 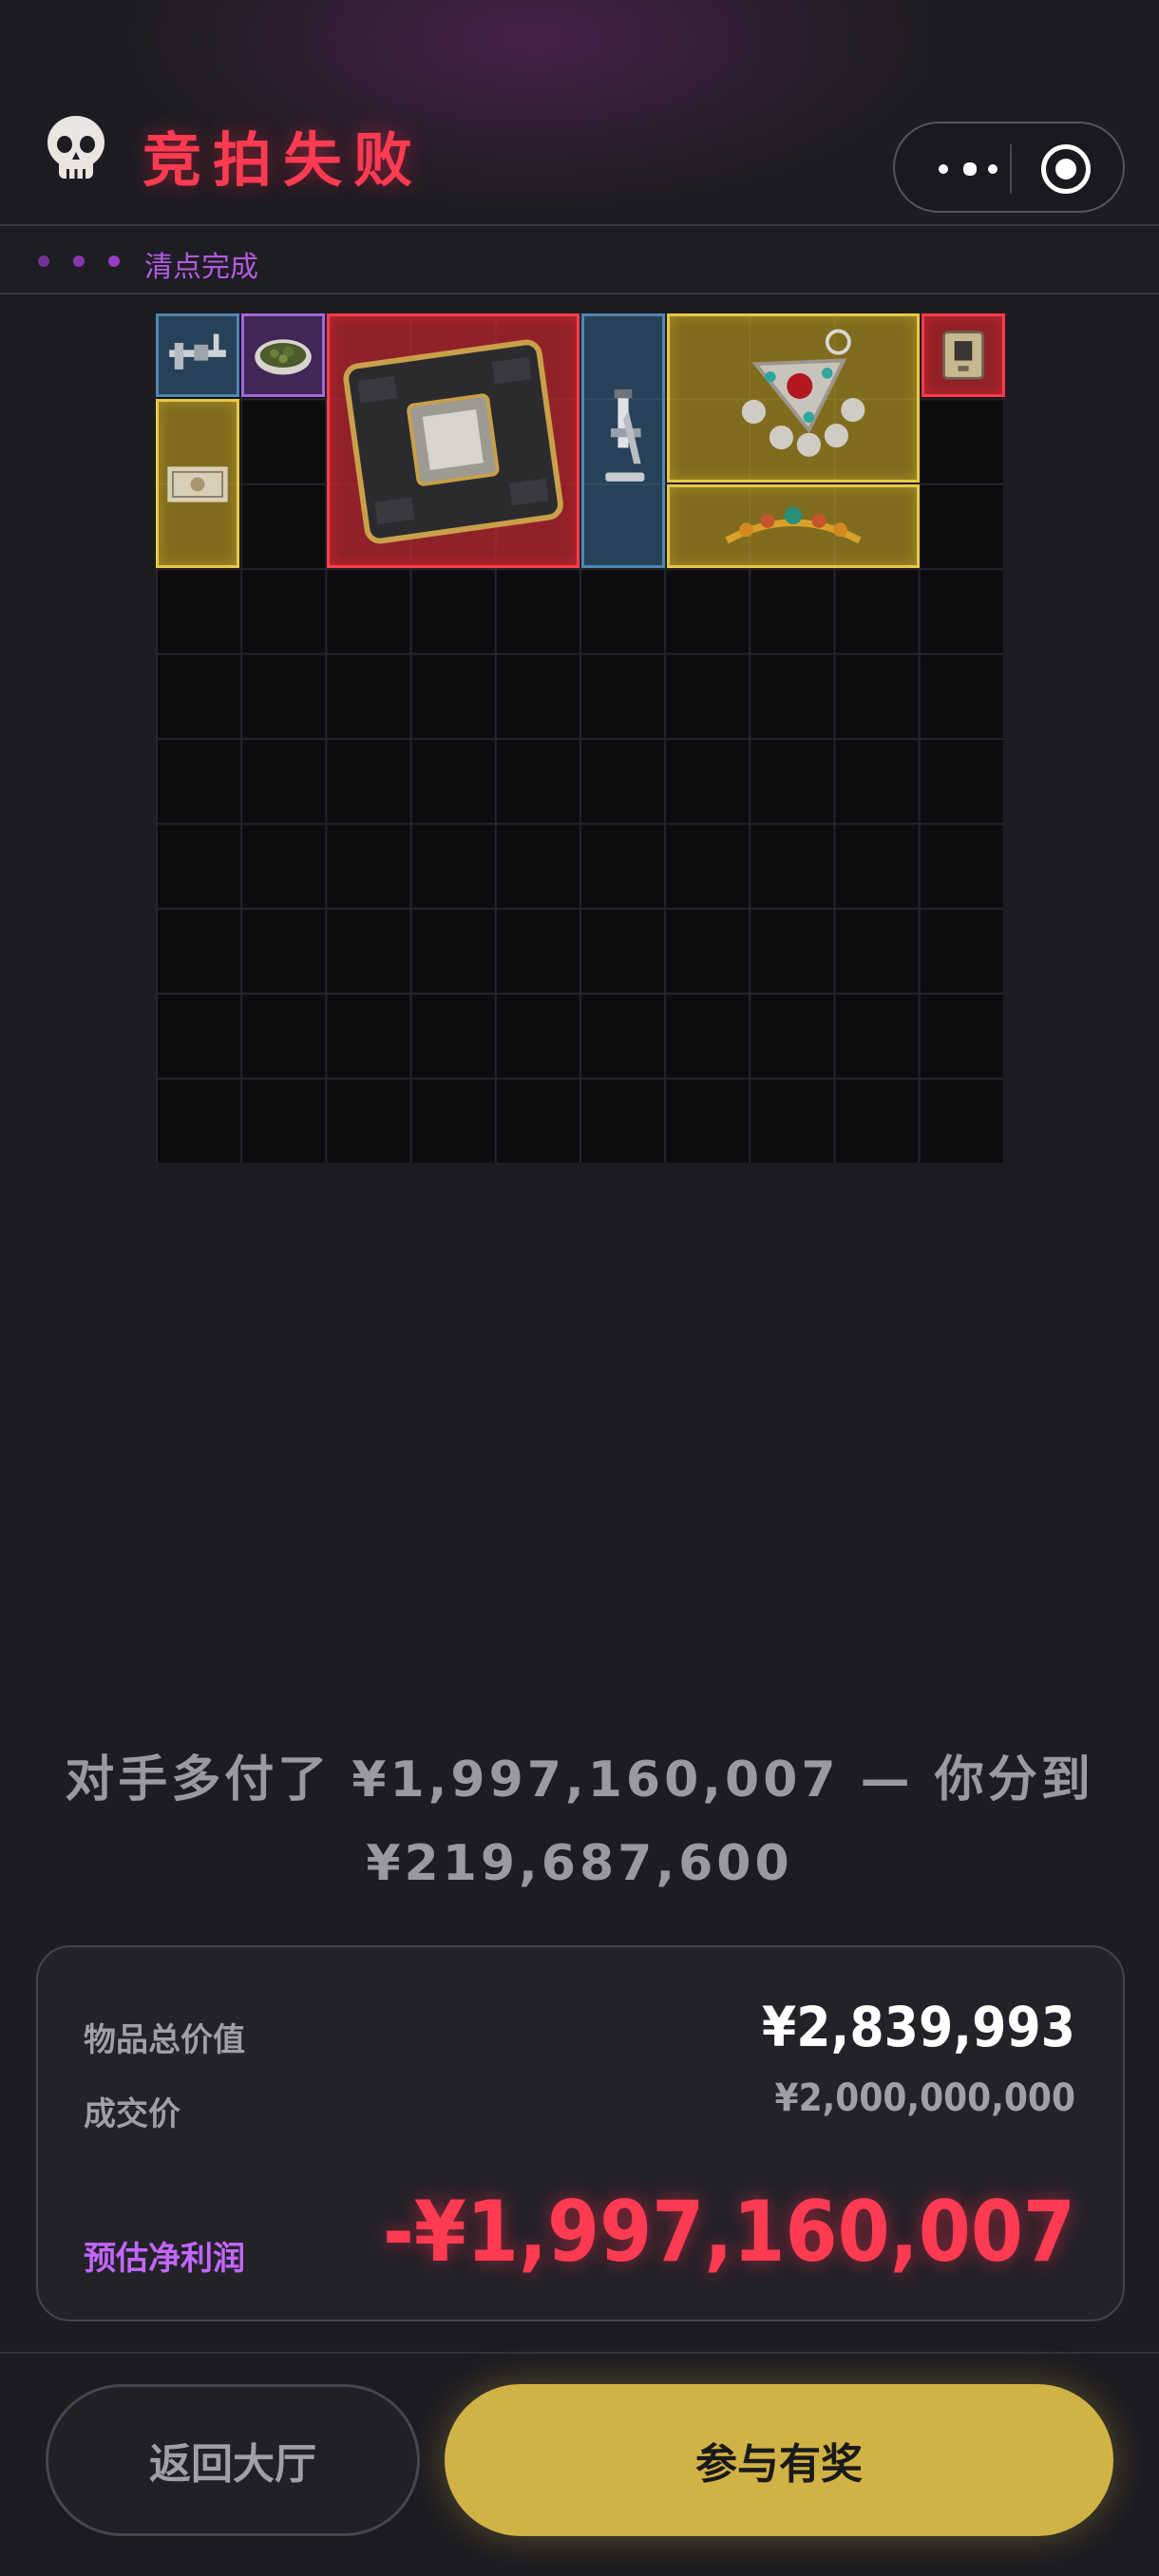 I want to click on total-value: ¥2,839,993, so click(x=918, y=2027).